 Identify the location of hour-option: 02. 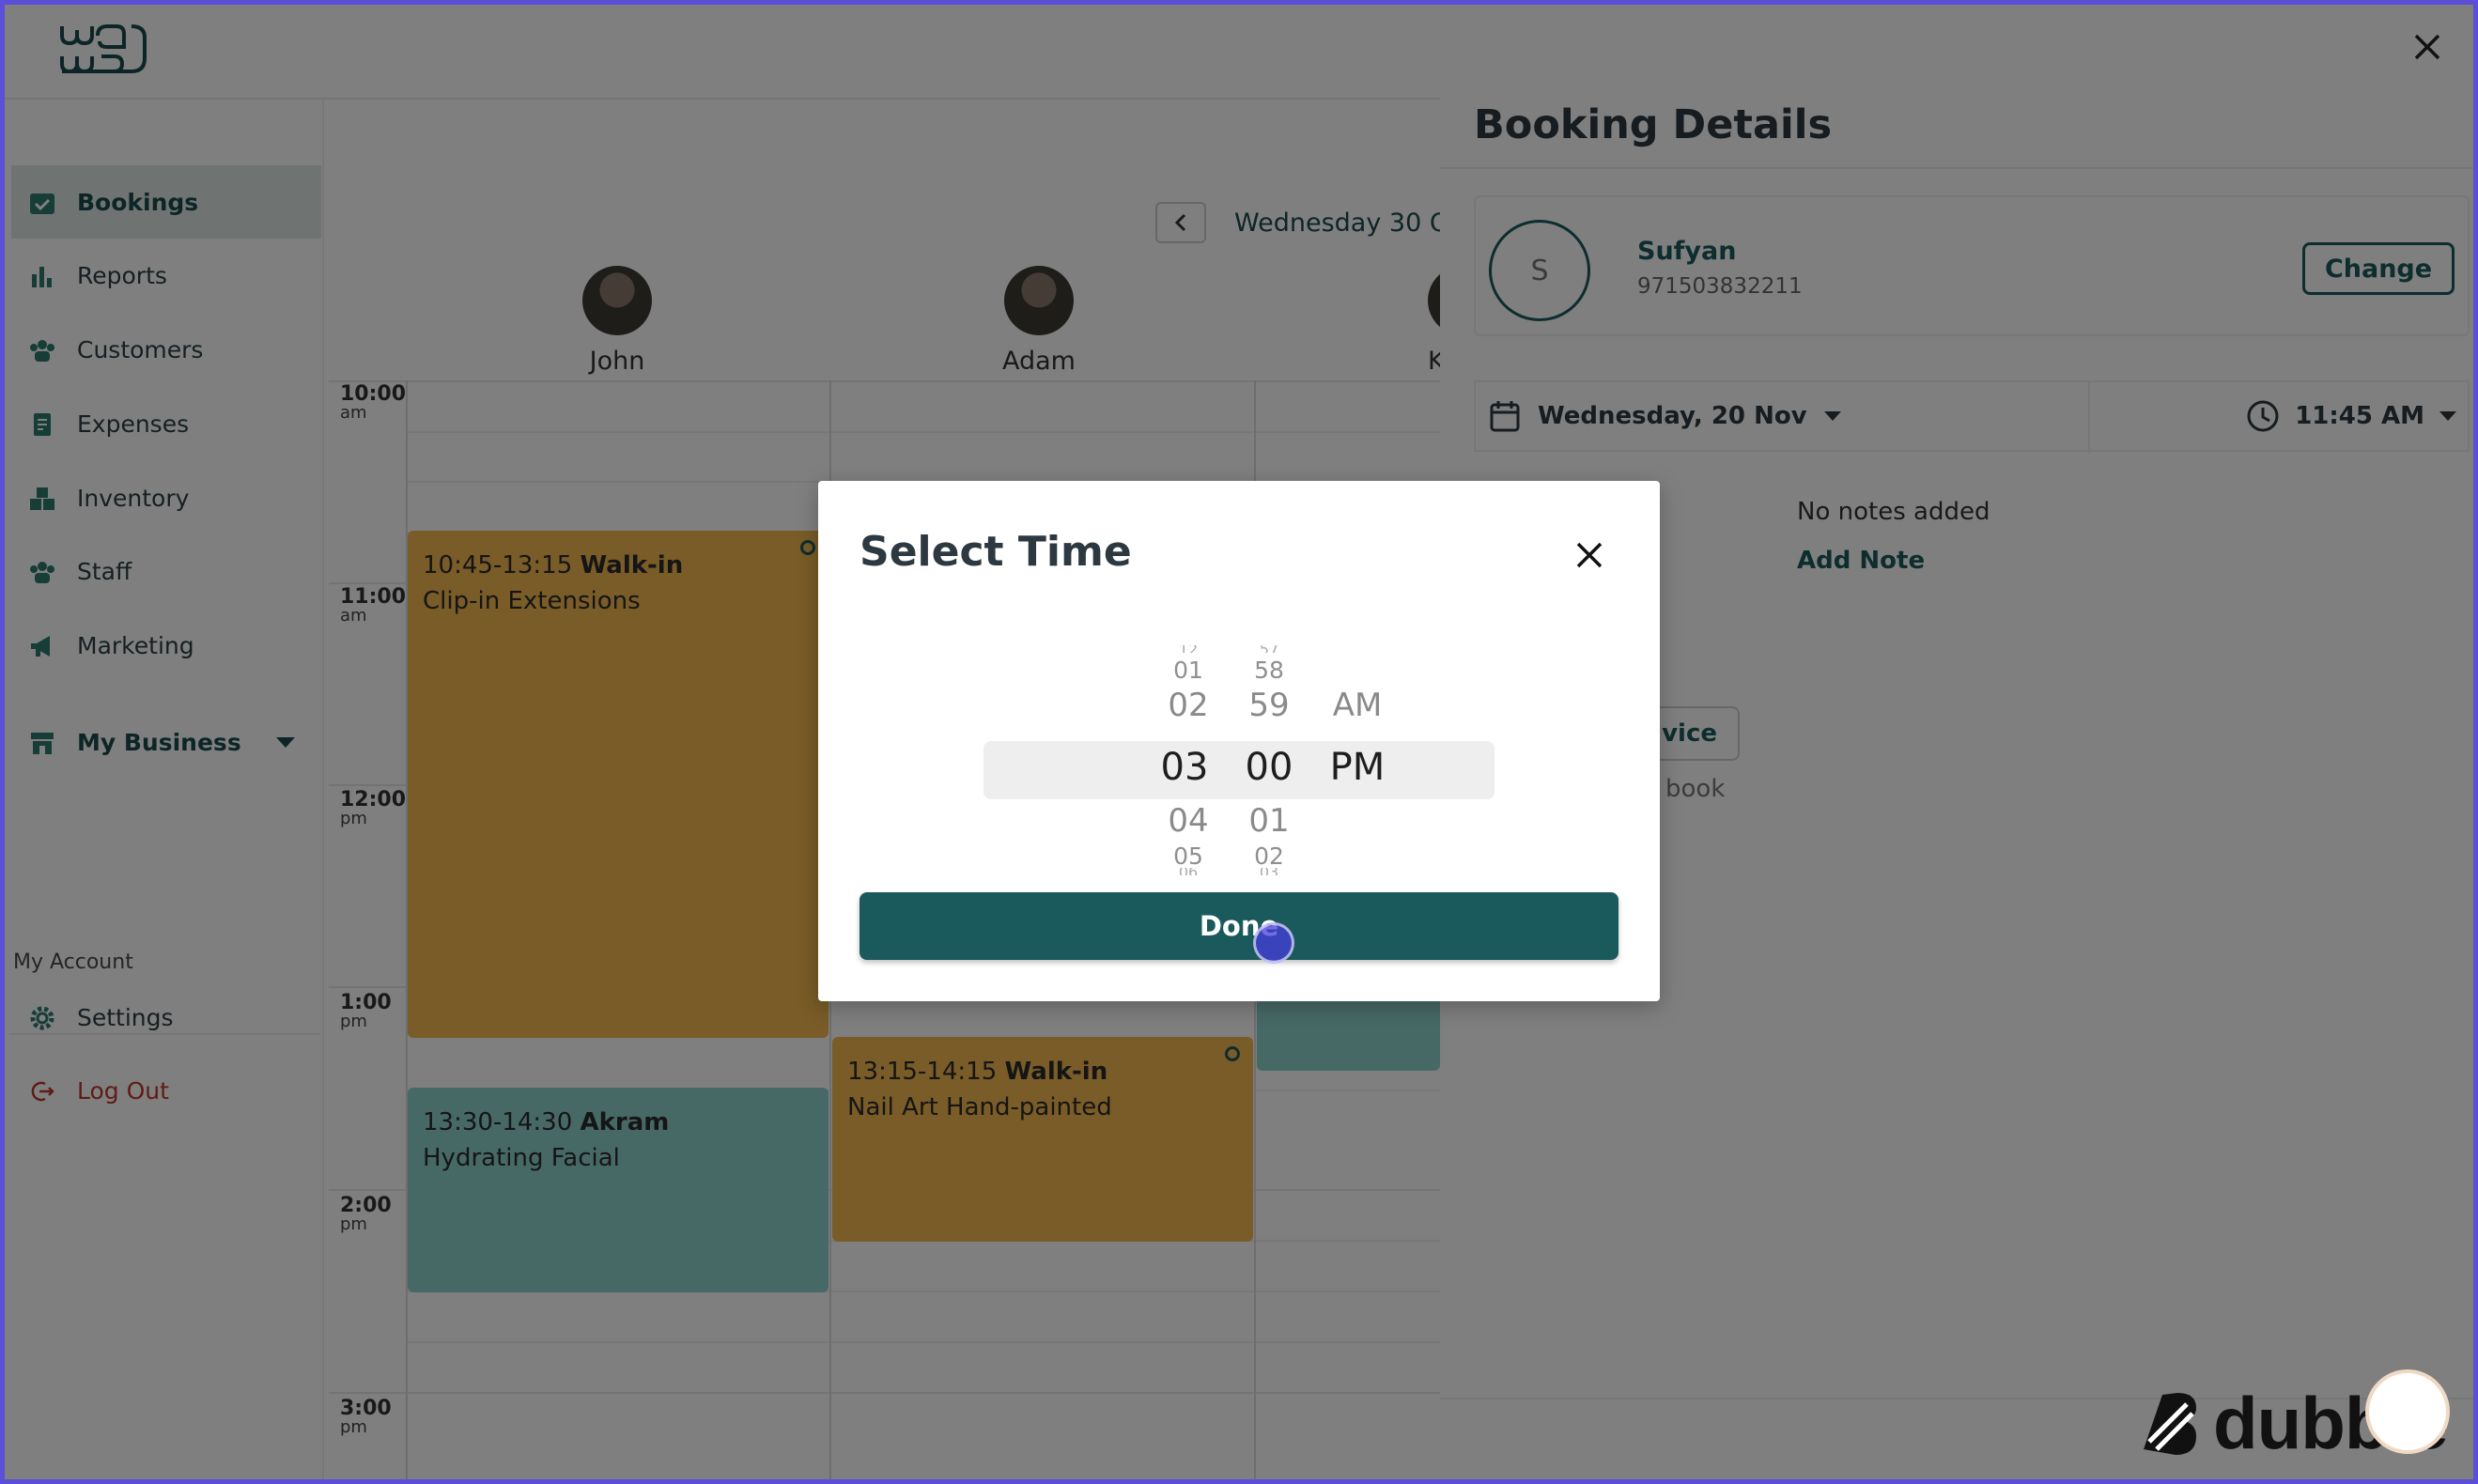
(1188, 705).